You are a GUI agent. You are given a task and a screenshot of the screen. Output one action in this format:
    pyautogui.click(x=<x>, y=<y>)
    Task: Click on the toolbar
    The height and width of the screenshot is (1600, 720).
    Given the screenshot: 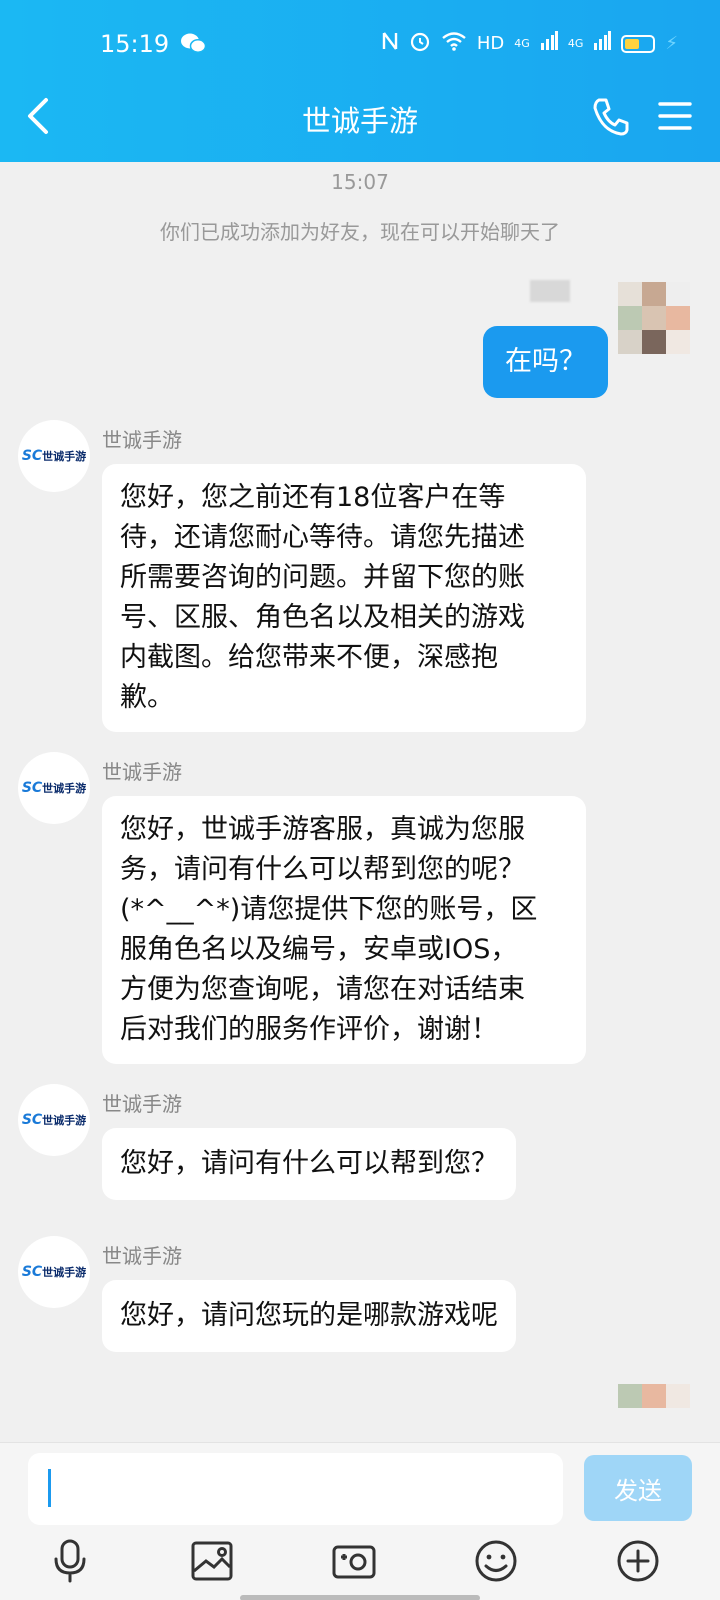 What is the action you would take?
    pyautogui.click(x=360, y=1563)
    